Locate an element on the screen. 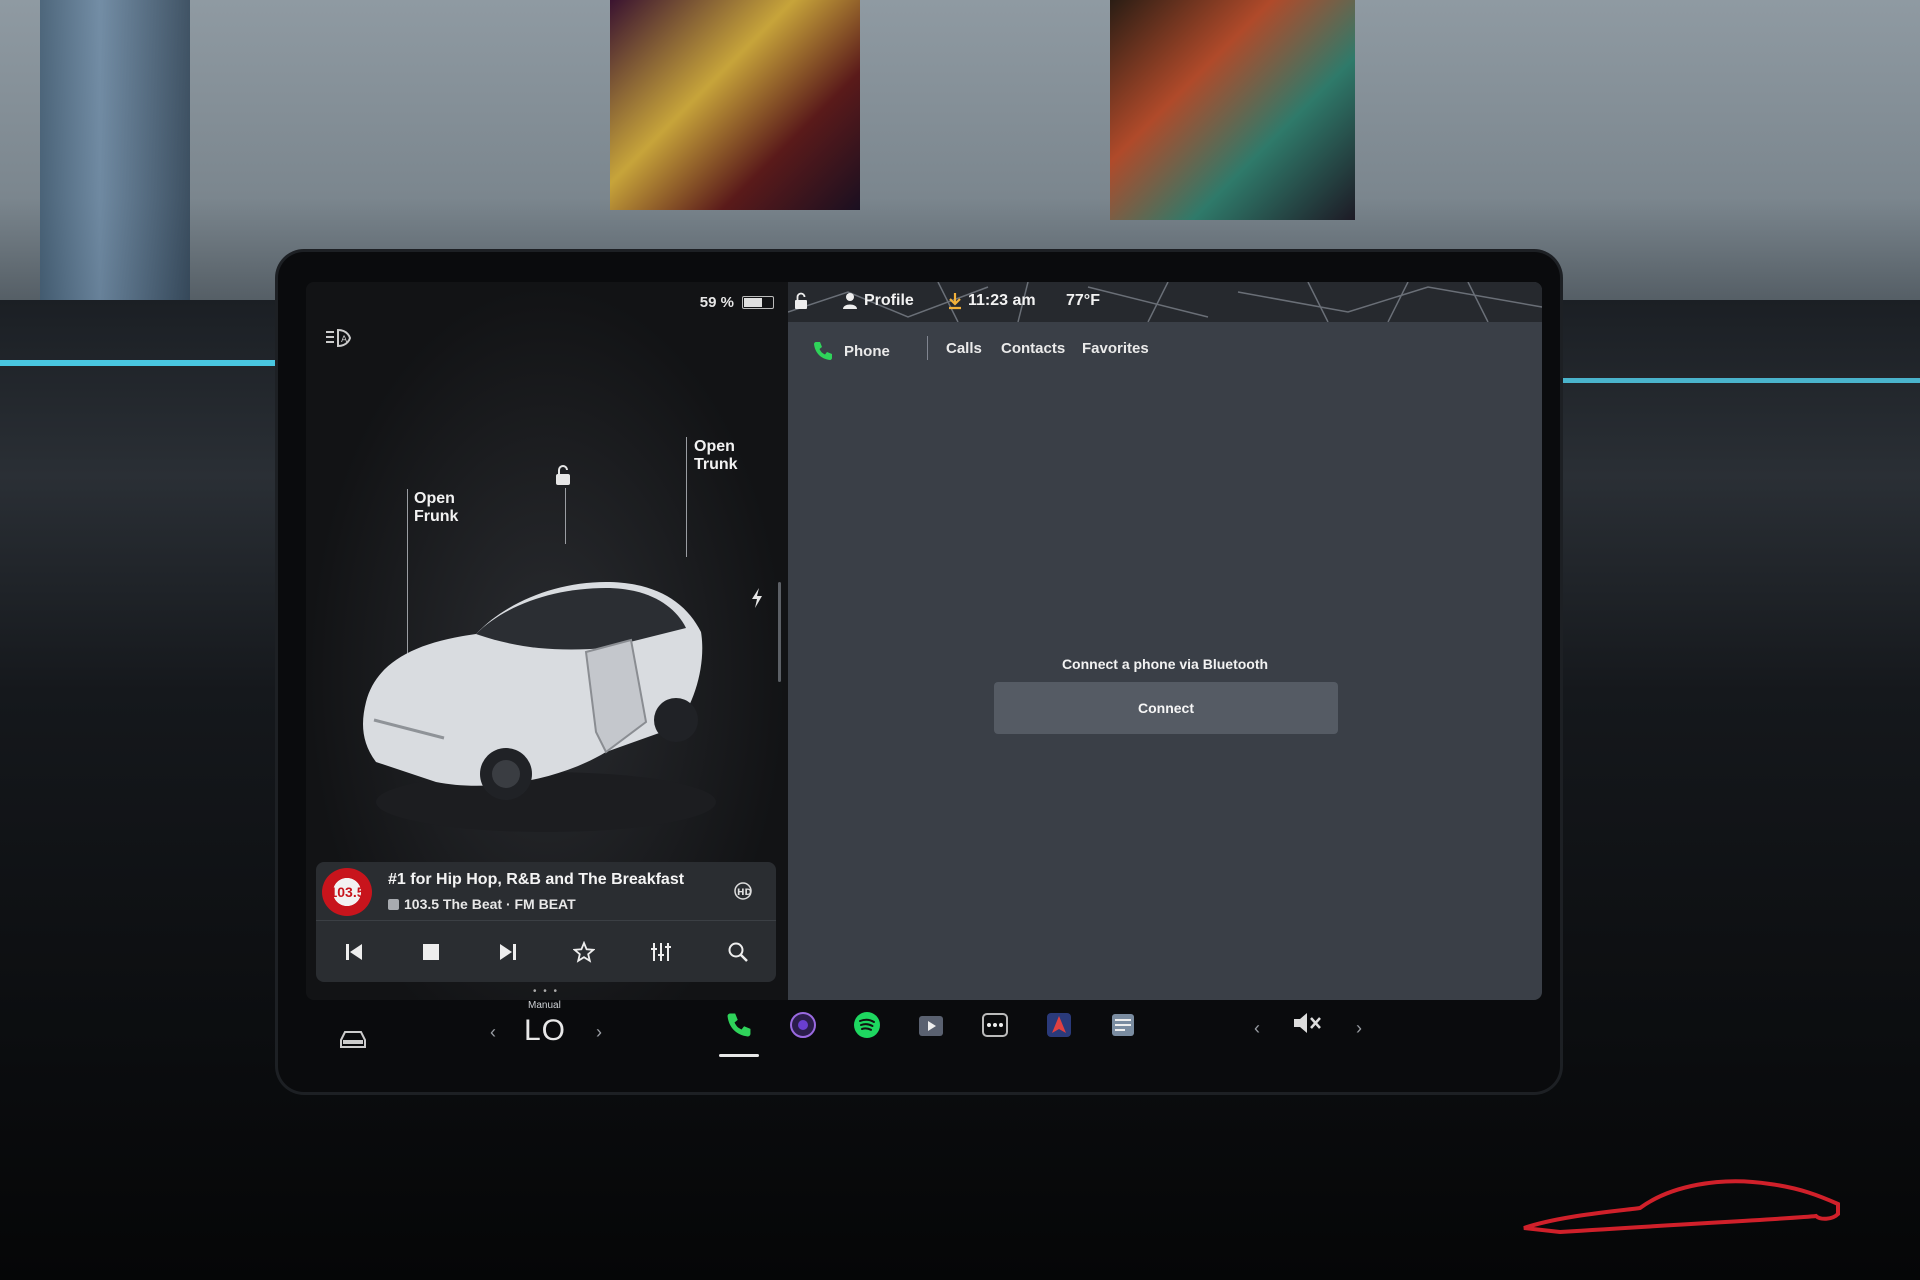 Image resolution: width=1920 pixels, height=1280 pixels. climate-dots: • • • is located at coordinates (546, 991).